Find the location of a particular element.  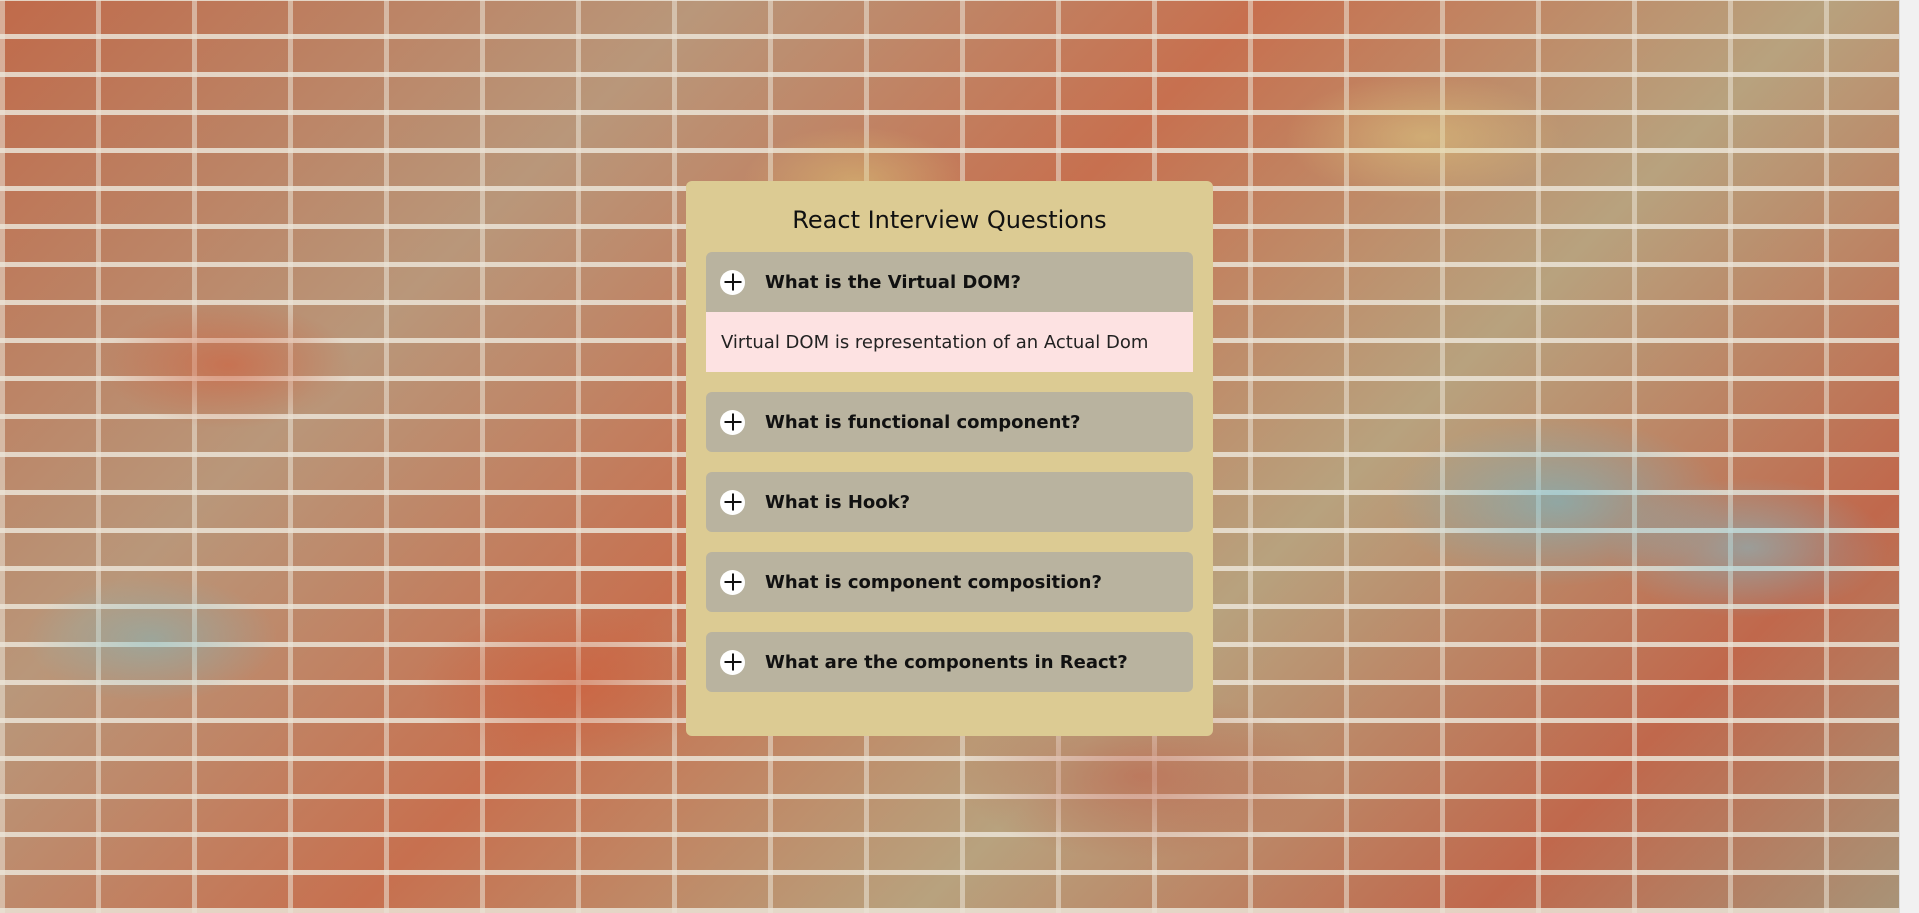

page-title: React Interview Questions is located at coordinates (949, 220).